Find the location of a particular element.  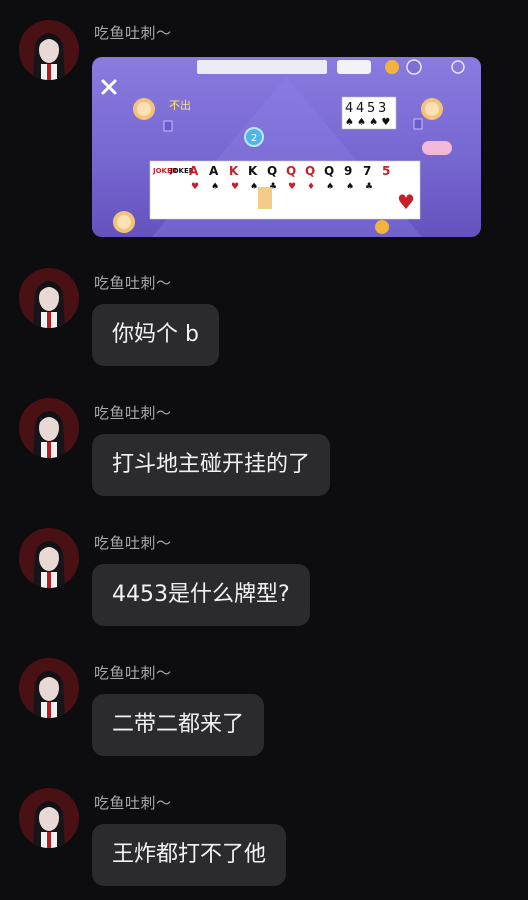

hand-cards: JOKER JOKER A A K K Q Q Q Q 9 7 5 ♥ ♠ ♥ is located at coordinates (285, 190).